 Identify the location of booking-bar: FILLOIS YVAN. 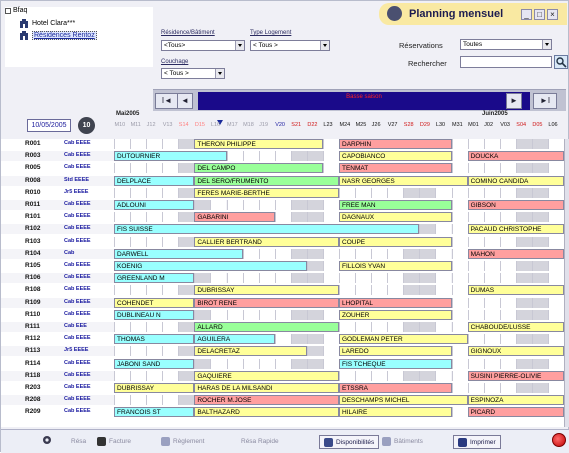
(395, 266).